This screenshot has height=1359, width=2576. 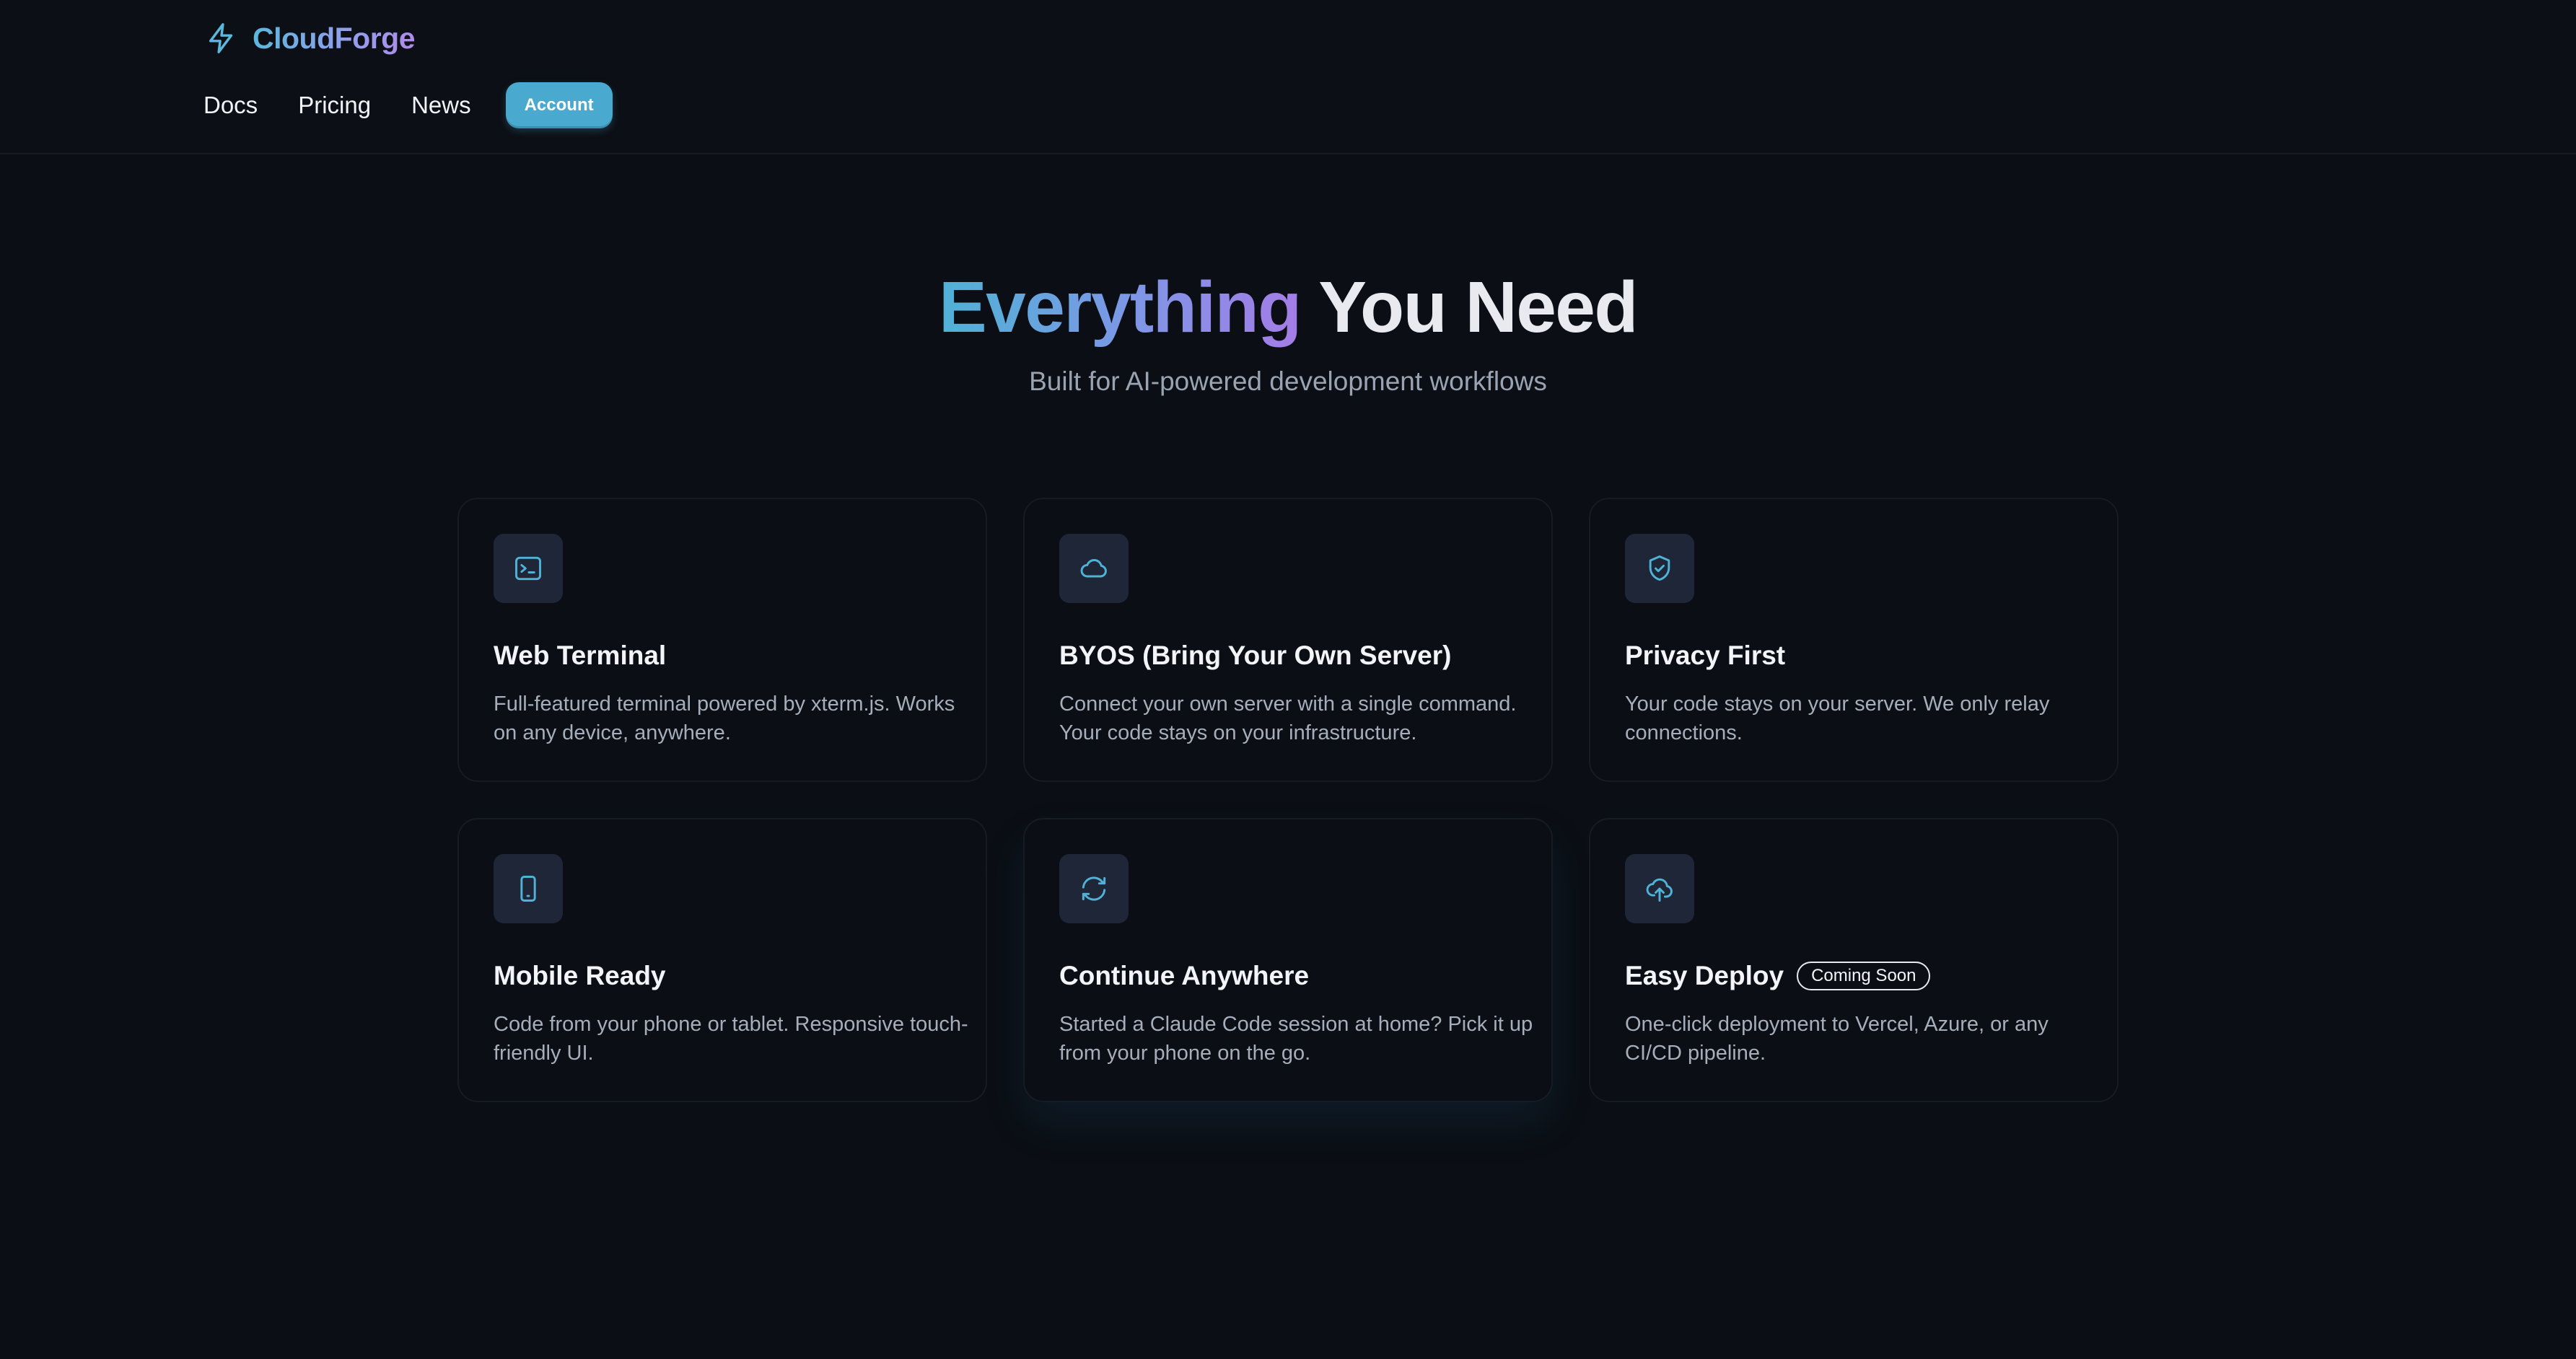 I want to click on nav-link-pricing: Pricing, so click(x=334, y=105).